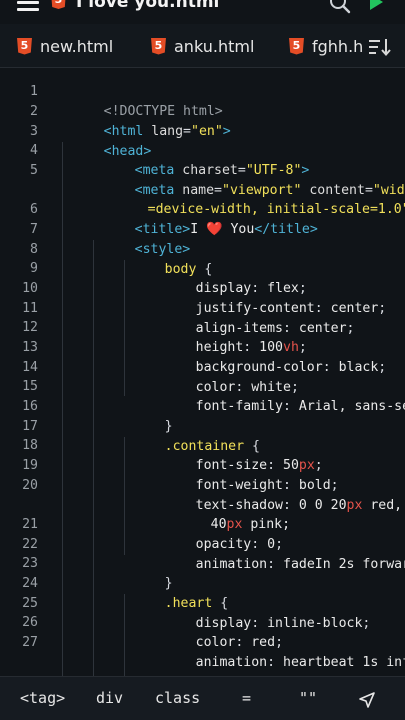  I want to click on search-icon, so click(340, 7).